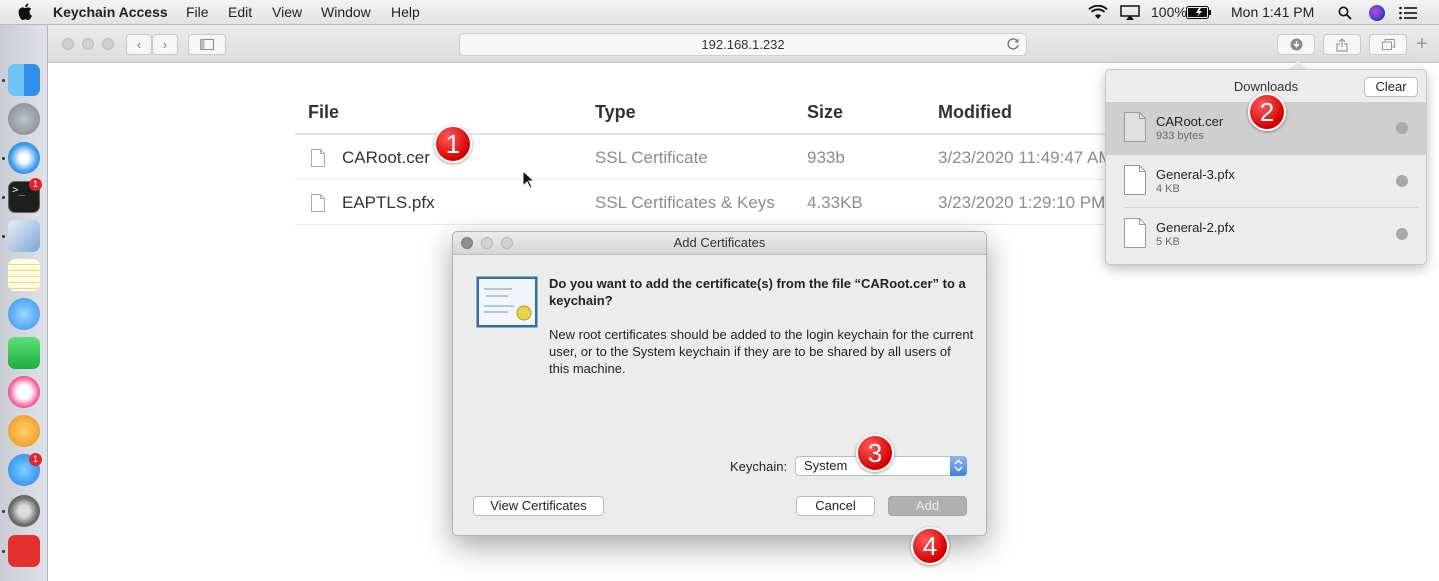 The width and height of the screenshot is (1439, 581). I want to click on file-modified: 3/23/2020 1:29:10 PM, so click(1022, 202).